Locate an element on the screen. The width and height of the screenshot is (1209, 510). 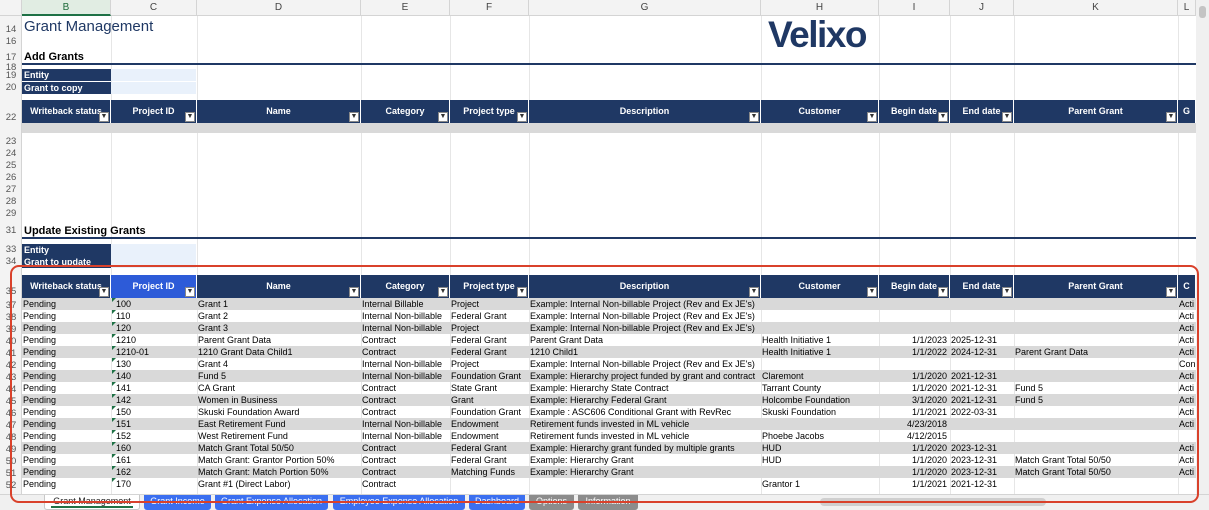
row-number: 19 is located at coordinates (11, 76).